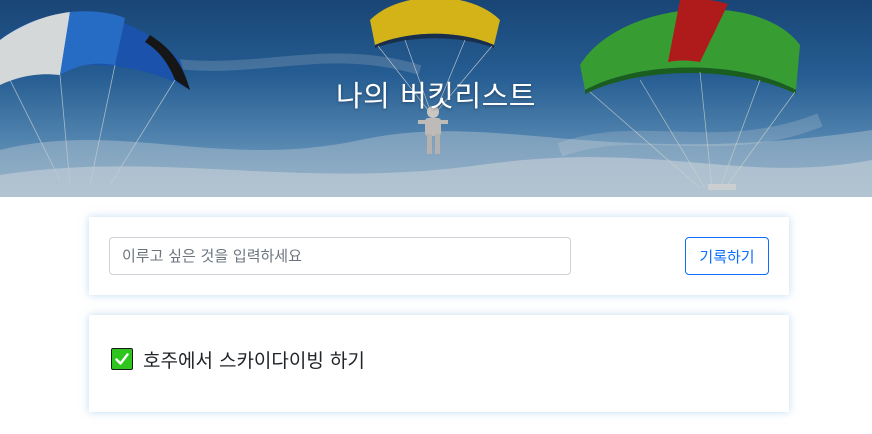 The width and height of the screenshot is (872, 434). What do you see at coordinates (340, 256) in the screenshot?
I see `bucket-item-input` at bounding box center [340, 256].